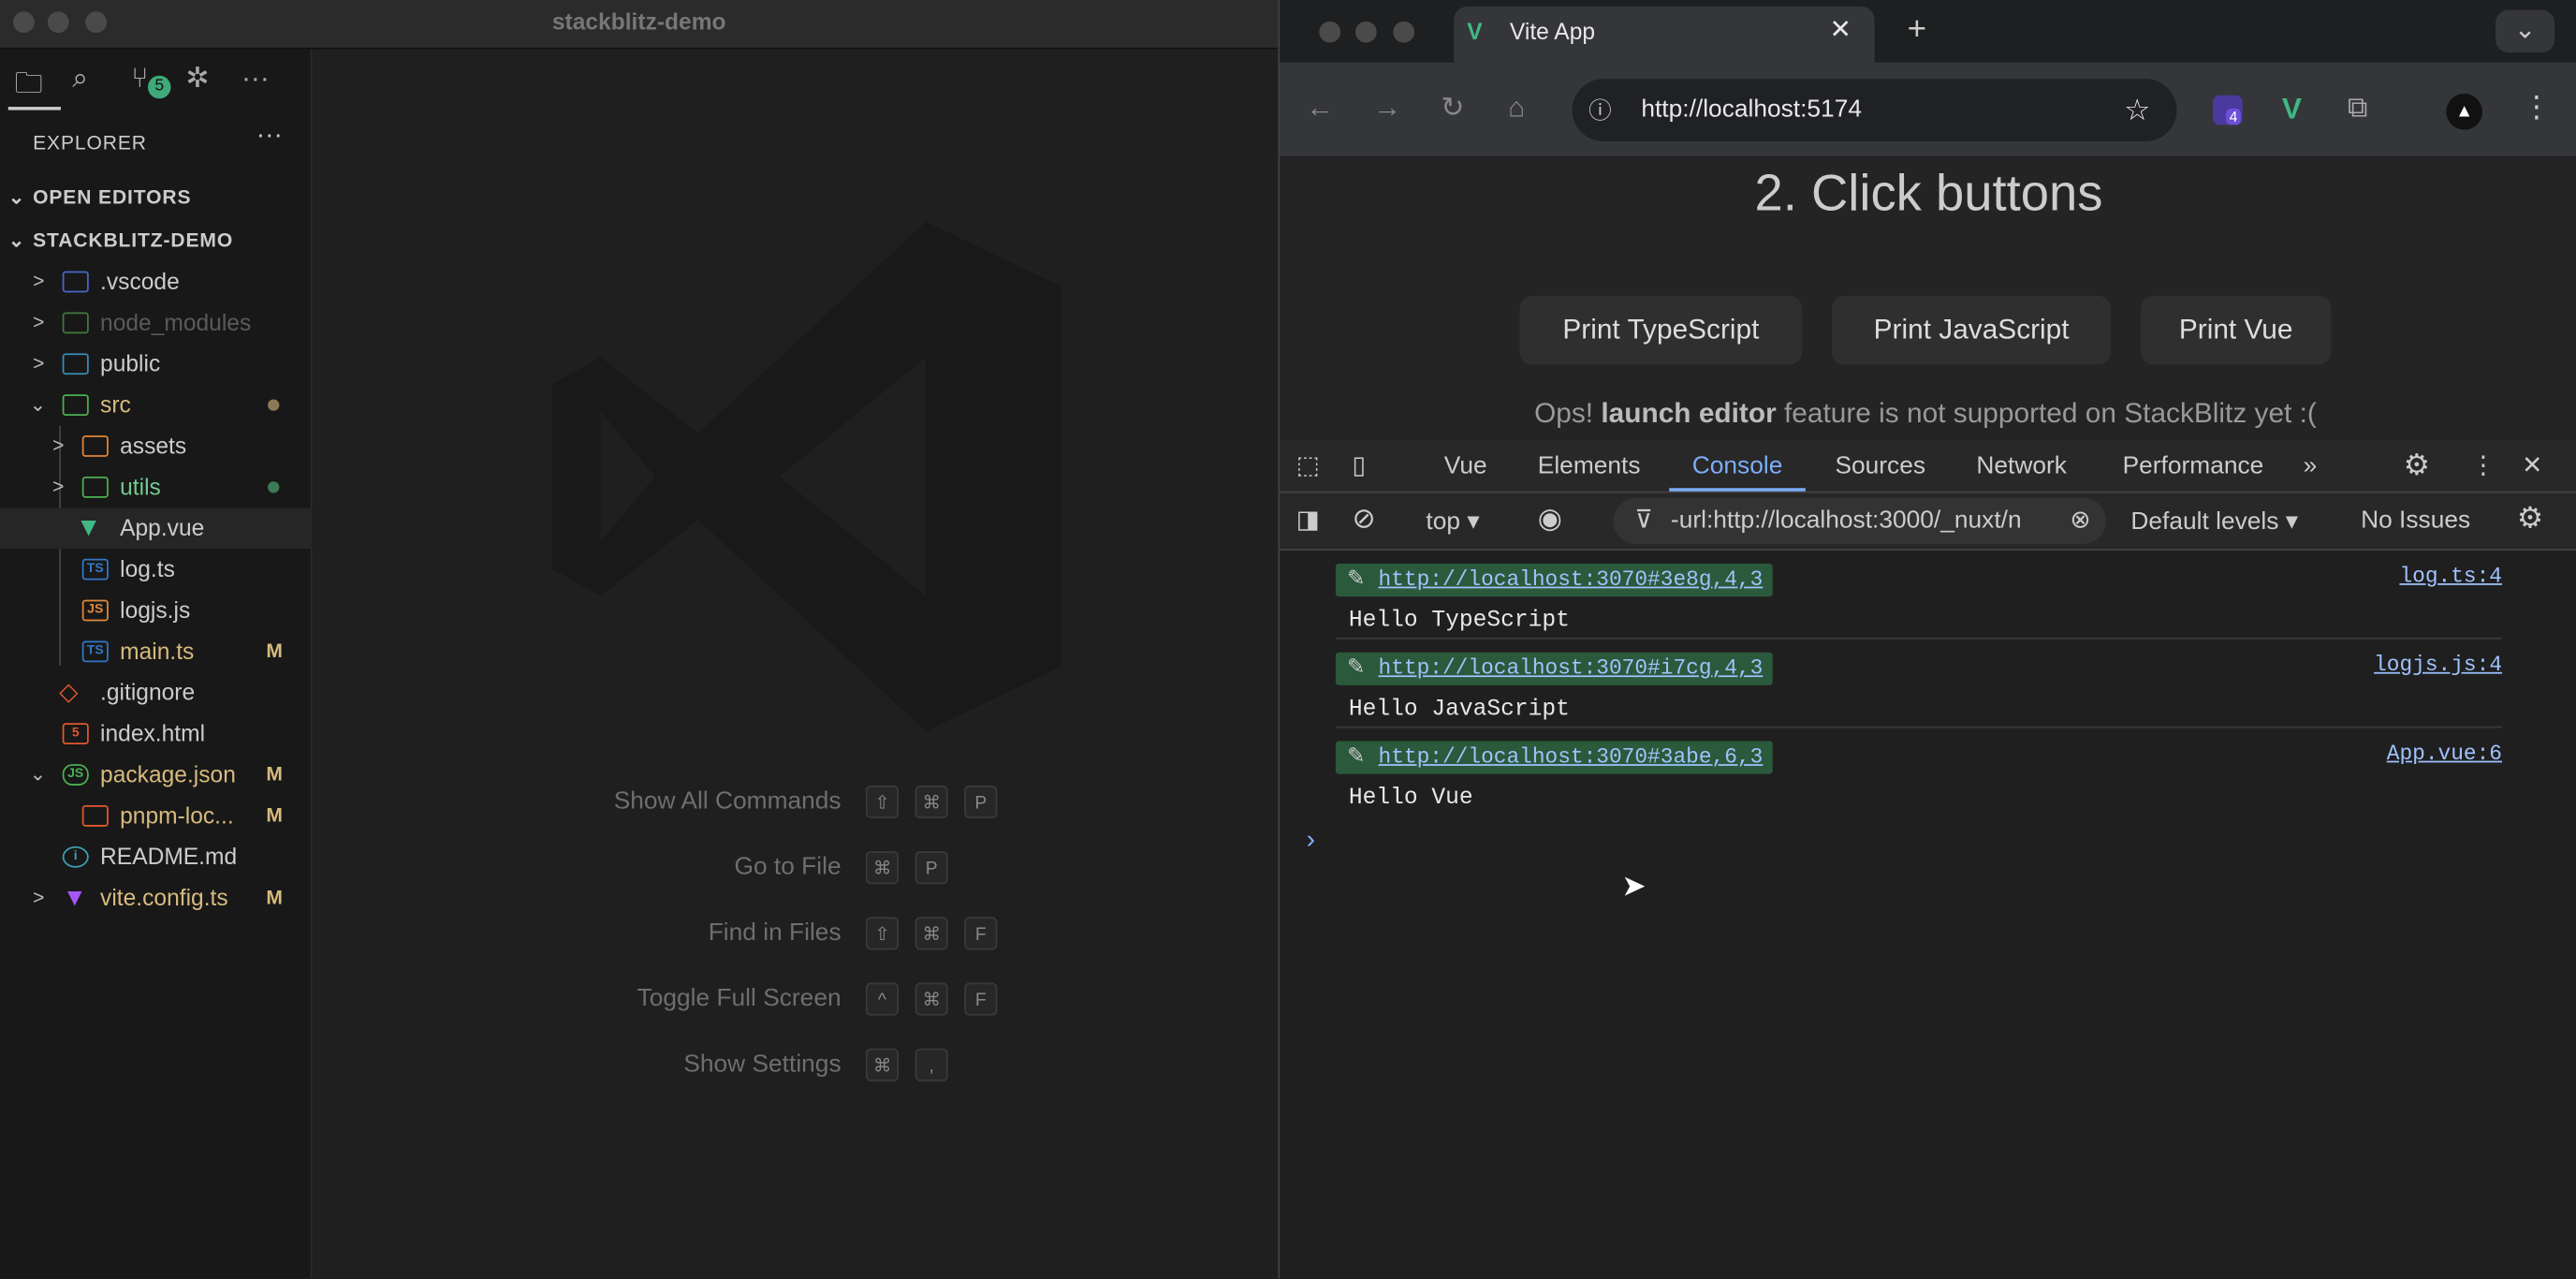  What do you see at coordinates (1387, 108) in the screenshot?
I see `forward-icon: →` at bounding box center [1387, 108].